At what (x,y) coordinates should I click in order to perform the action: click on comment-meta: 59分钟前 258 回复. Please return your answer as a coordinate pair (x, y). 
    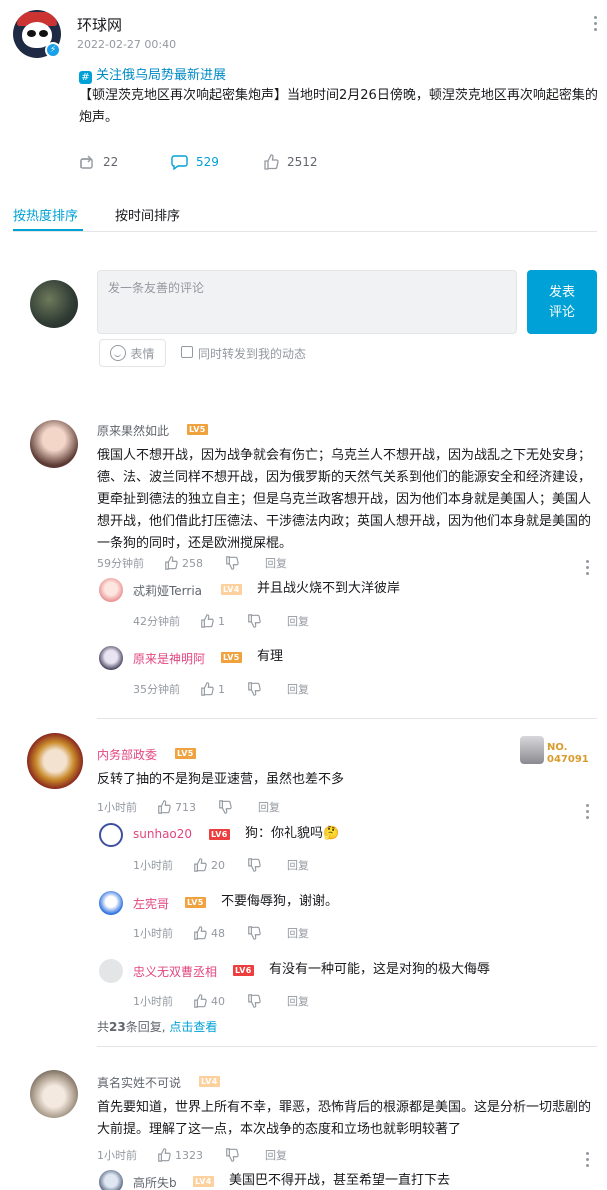
    Looking at the image, I should click on (192, 563).